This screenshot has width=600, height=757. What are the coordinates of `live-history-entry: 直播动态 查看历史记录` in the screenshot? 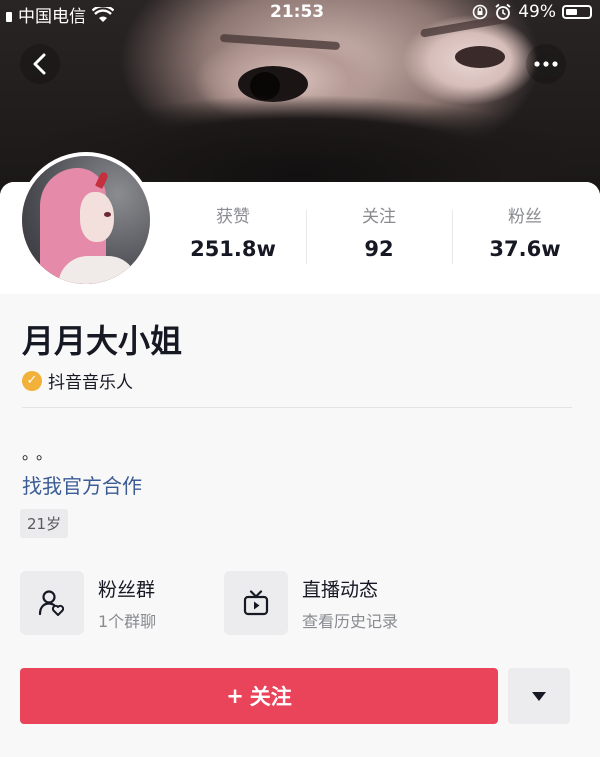 It's located at (311, 603).